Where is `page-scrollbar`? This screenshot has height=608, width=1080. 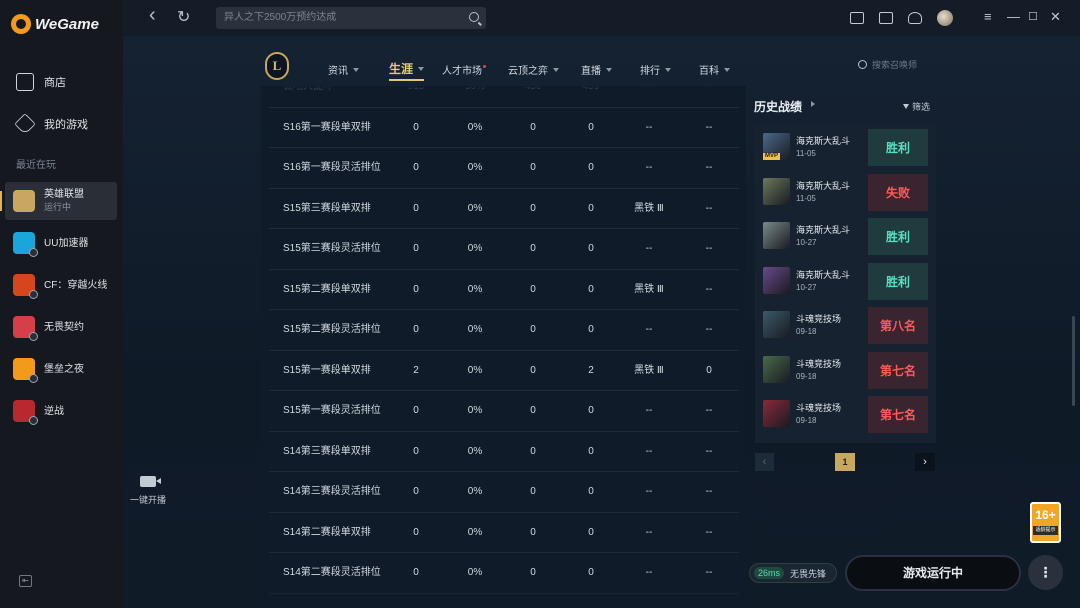
page-scrollbar is located at coordinates (1073, 361).